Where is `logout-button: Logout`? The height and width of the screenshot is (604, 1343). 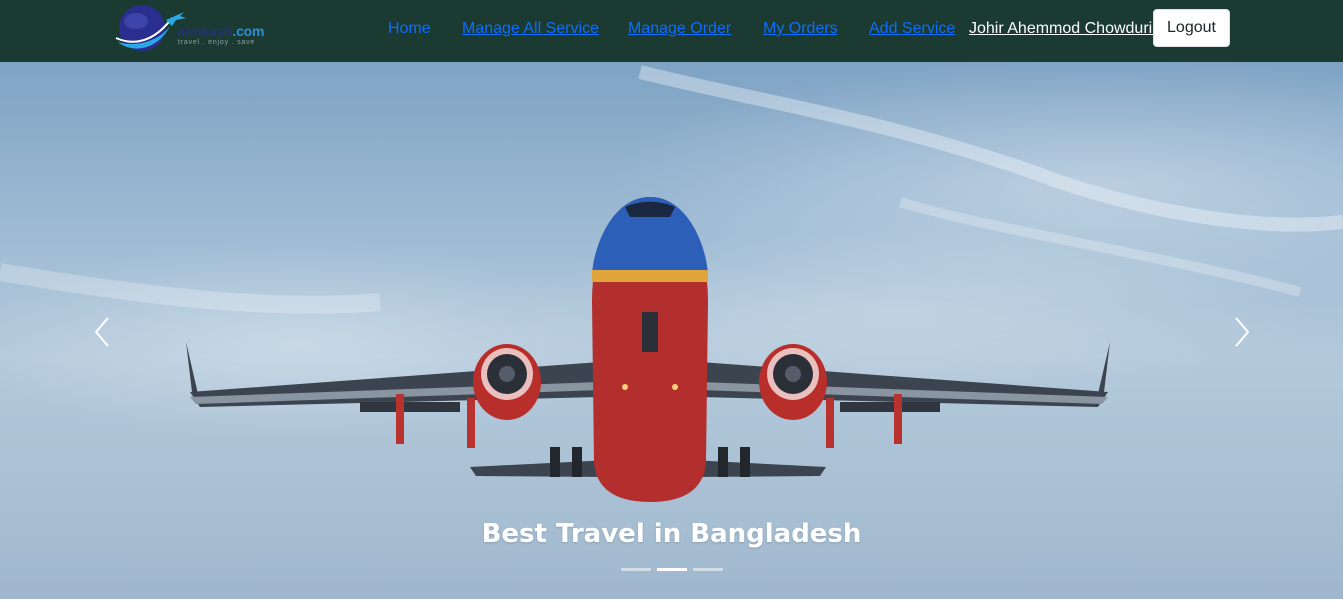
logout-button: Logout is located at coordinates (1191, 28).